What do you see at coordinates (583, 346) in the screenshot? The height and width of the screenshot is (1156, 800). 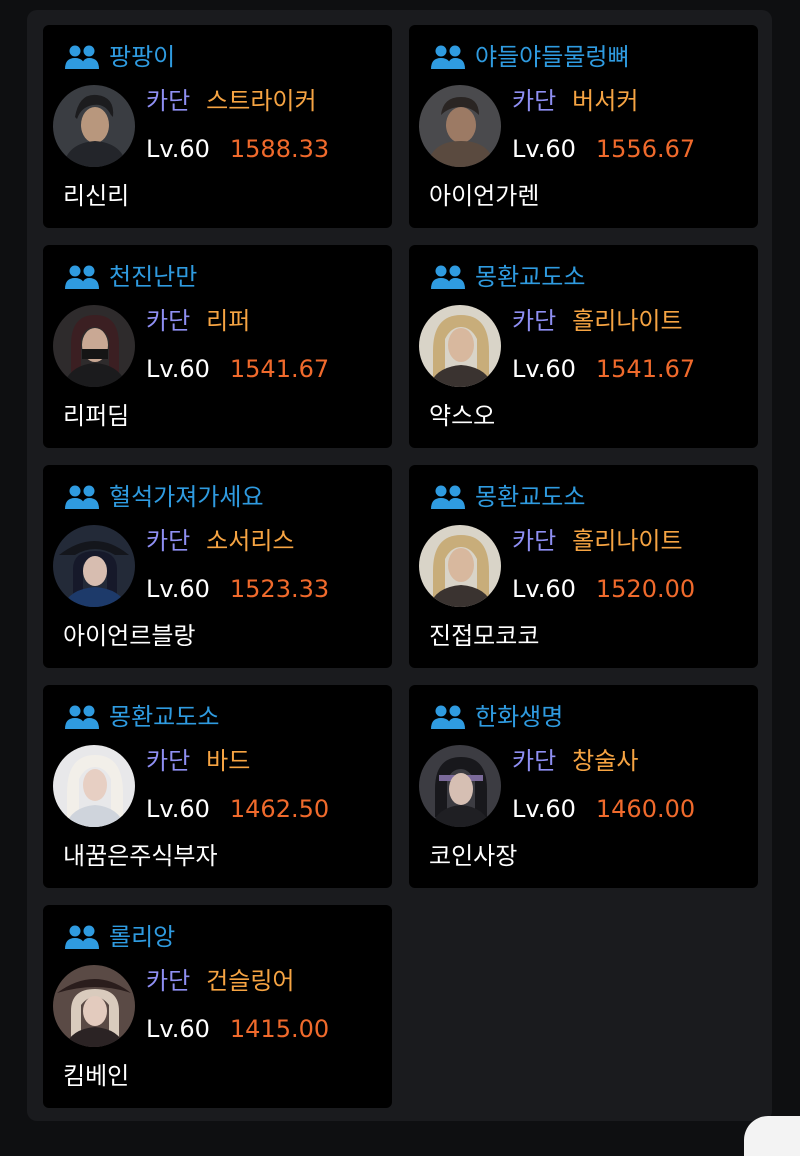 I see `character-card: 몽환교도소 카단 홀리나이트 Lv.60 1541.67 약스오` at bounding box center [583, 346].